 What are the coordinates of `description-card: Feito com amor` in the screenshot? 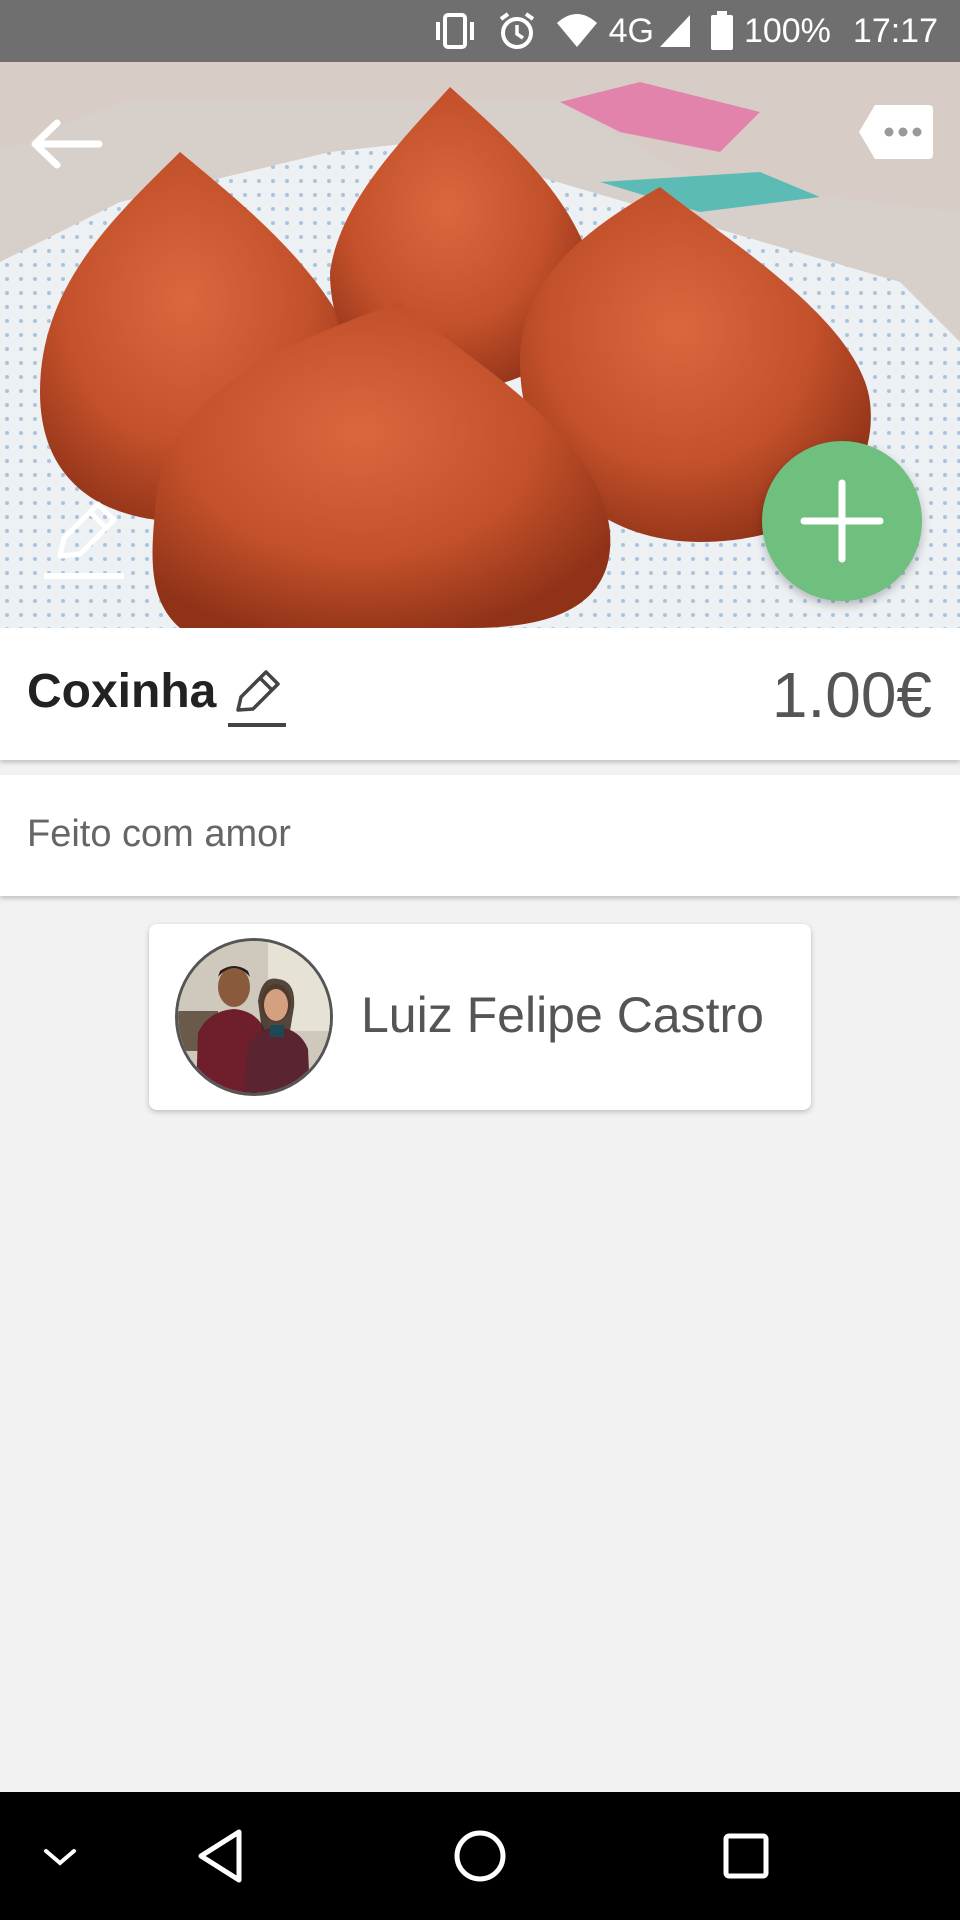 It's located at (480, 835).